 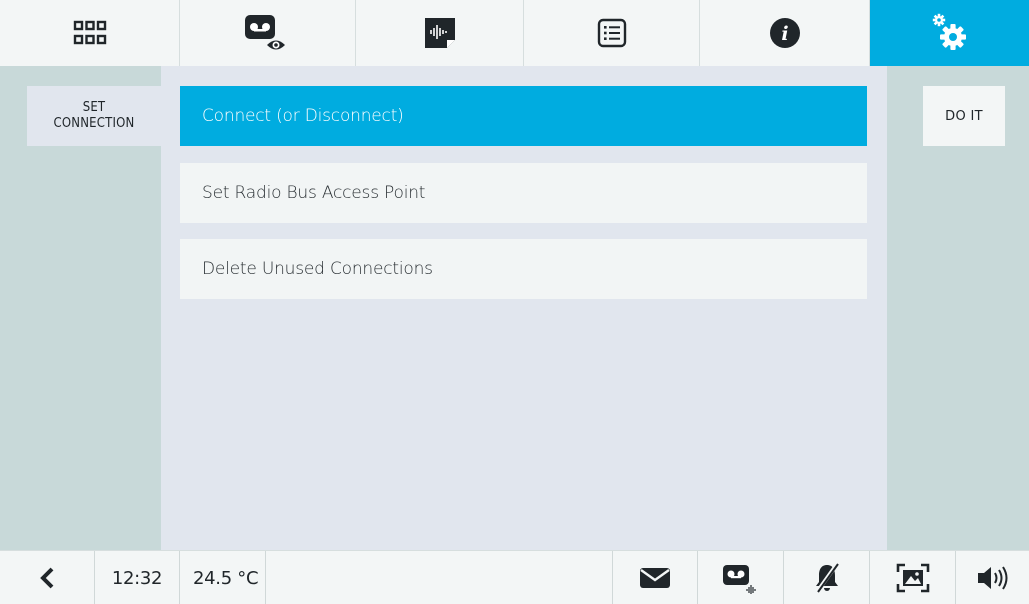 I want to click on picture-frame-icon, so click(x=912, y=578).